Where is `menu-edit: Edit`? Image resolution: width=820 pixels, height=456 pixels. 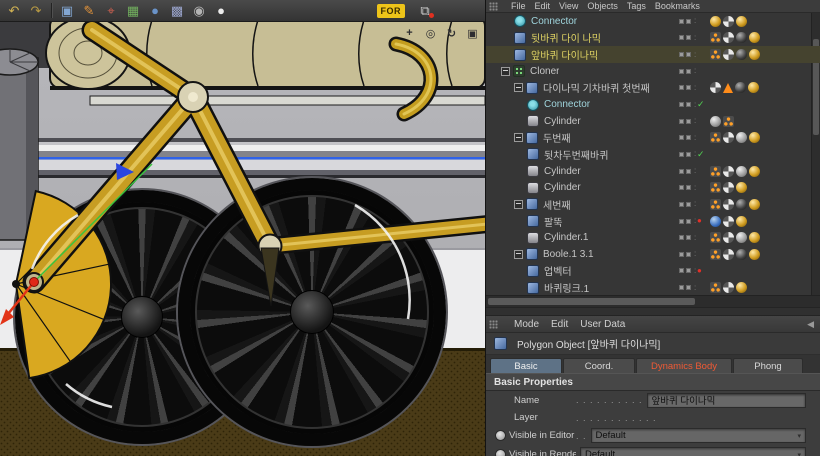 menu-edit: Edit is located at coordinates (559, 324).